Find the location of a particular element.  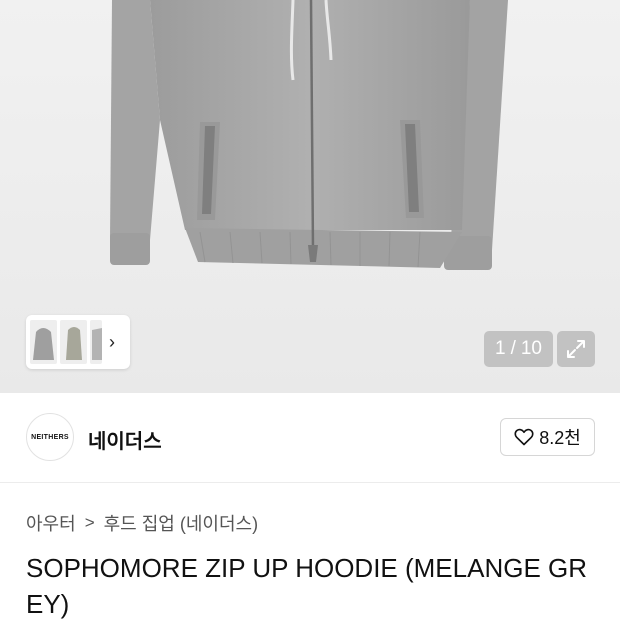

image-counter: 1 / 10 is located at coordinates (518, 349).